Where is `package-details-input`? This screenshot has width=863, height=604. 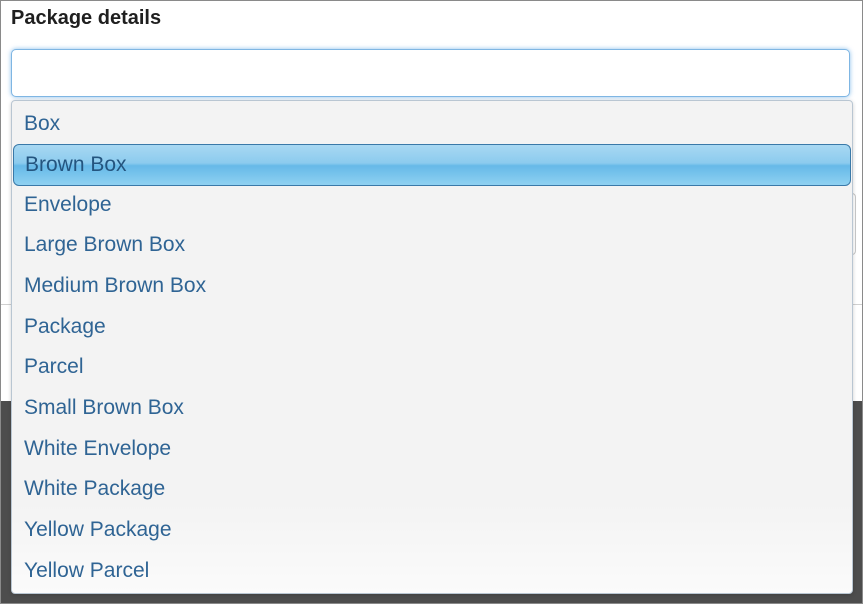 package-details-input is located at coordinates (430, 73).